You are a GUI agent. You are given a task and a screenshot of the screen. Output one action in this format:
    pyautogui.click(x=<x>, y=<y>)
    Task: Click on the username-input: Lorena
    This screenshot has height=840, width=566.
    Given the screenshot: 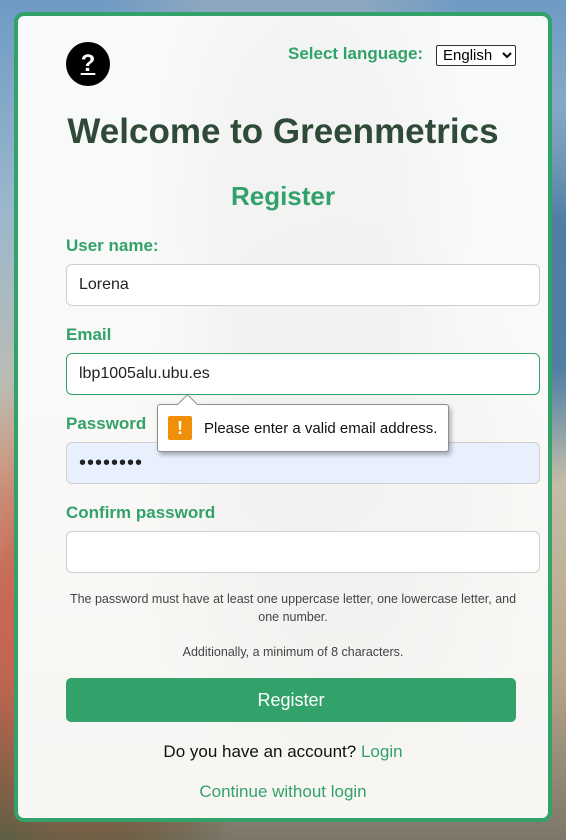 What is the action you would take?
    pyautogui.click(x=303, y=285)
    